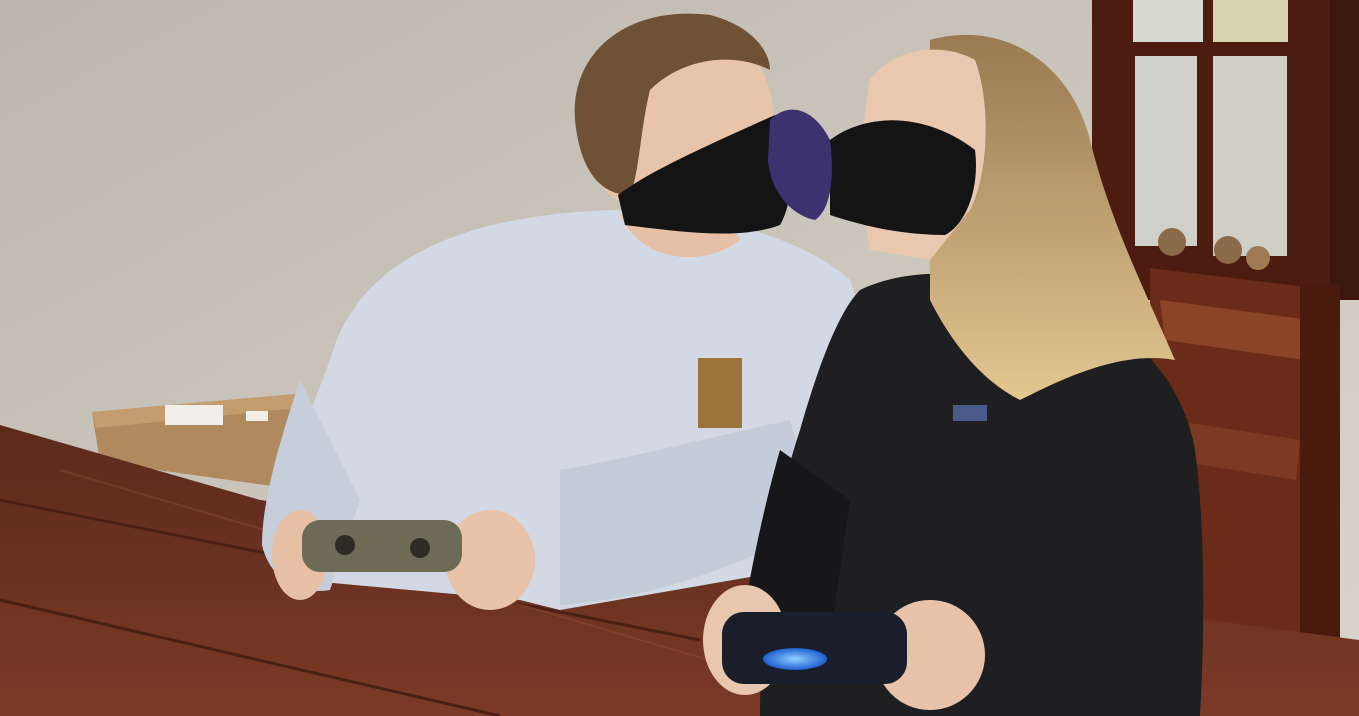  What do you see at coordinates (720, 393) in the screenshot?
I see `sweatshirt-logo` at bounding box center [720, 393].